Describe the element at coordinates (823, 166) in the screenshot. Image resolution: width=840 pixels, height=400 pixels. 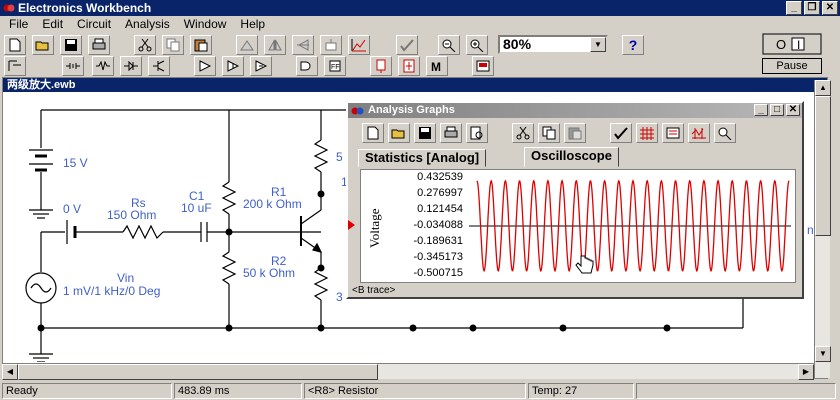
I see `scroll-thumb` at that location.